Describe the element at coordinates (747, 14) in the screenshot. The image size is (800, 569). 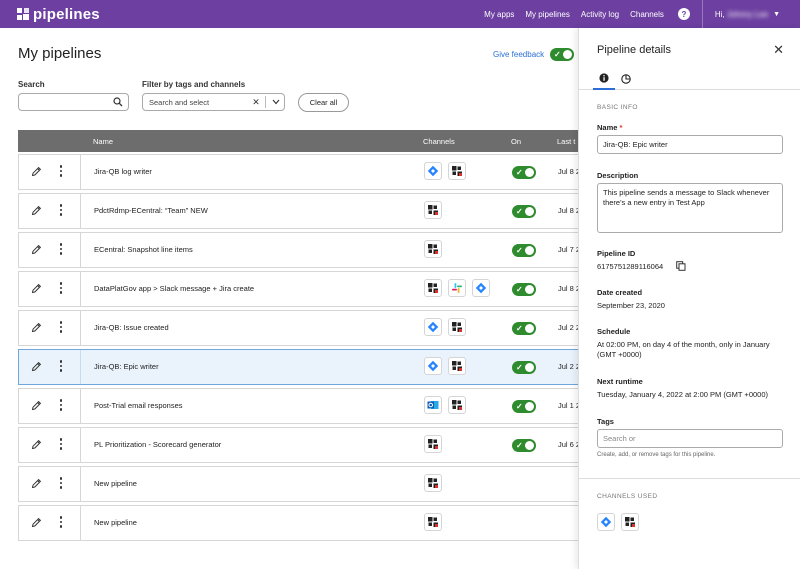
I see `user-menu: Hi, Johnny Lee ▼` at that location.